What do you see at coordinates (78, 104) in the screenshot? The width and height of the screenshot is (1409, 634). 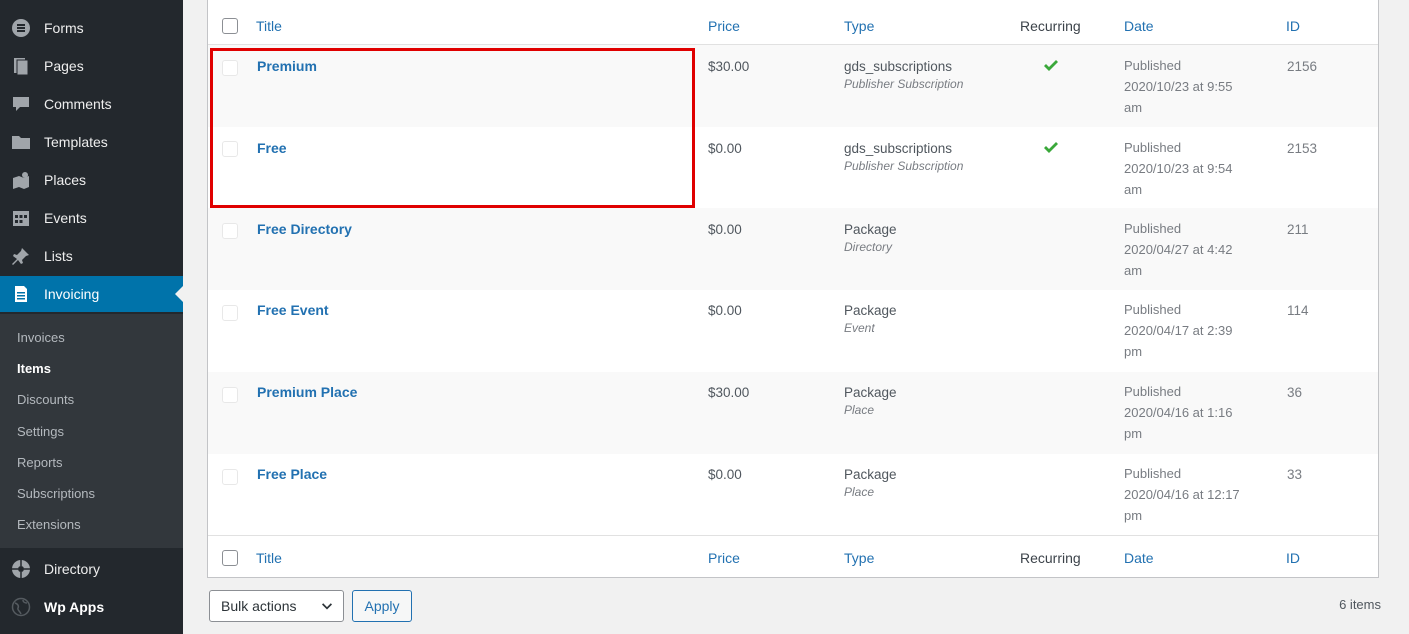 I see `menu-label: Comments` at bounding box center [78, 104].